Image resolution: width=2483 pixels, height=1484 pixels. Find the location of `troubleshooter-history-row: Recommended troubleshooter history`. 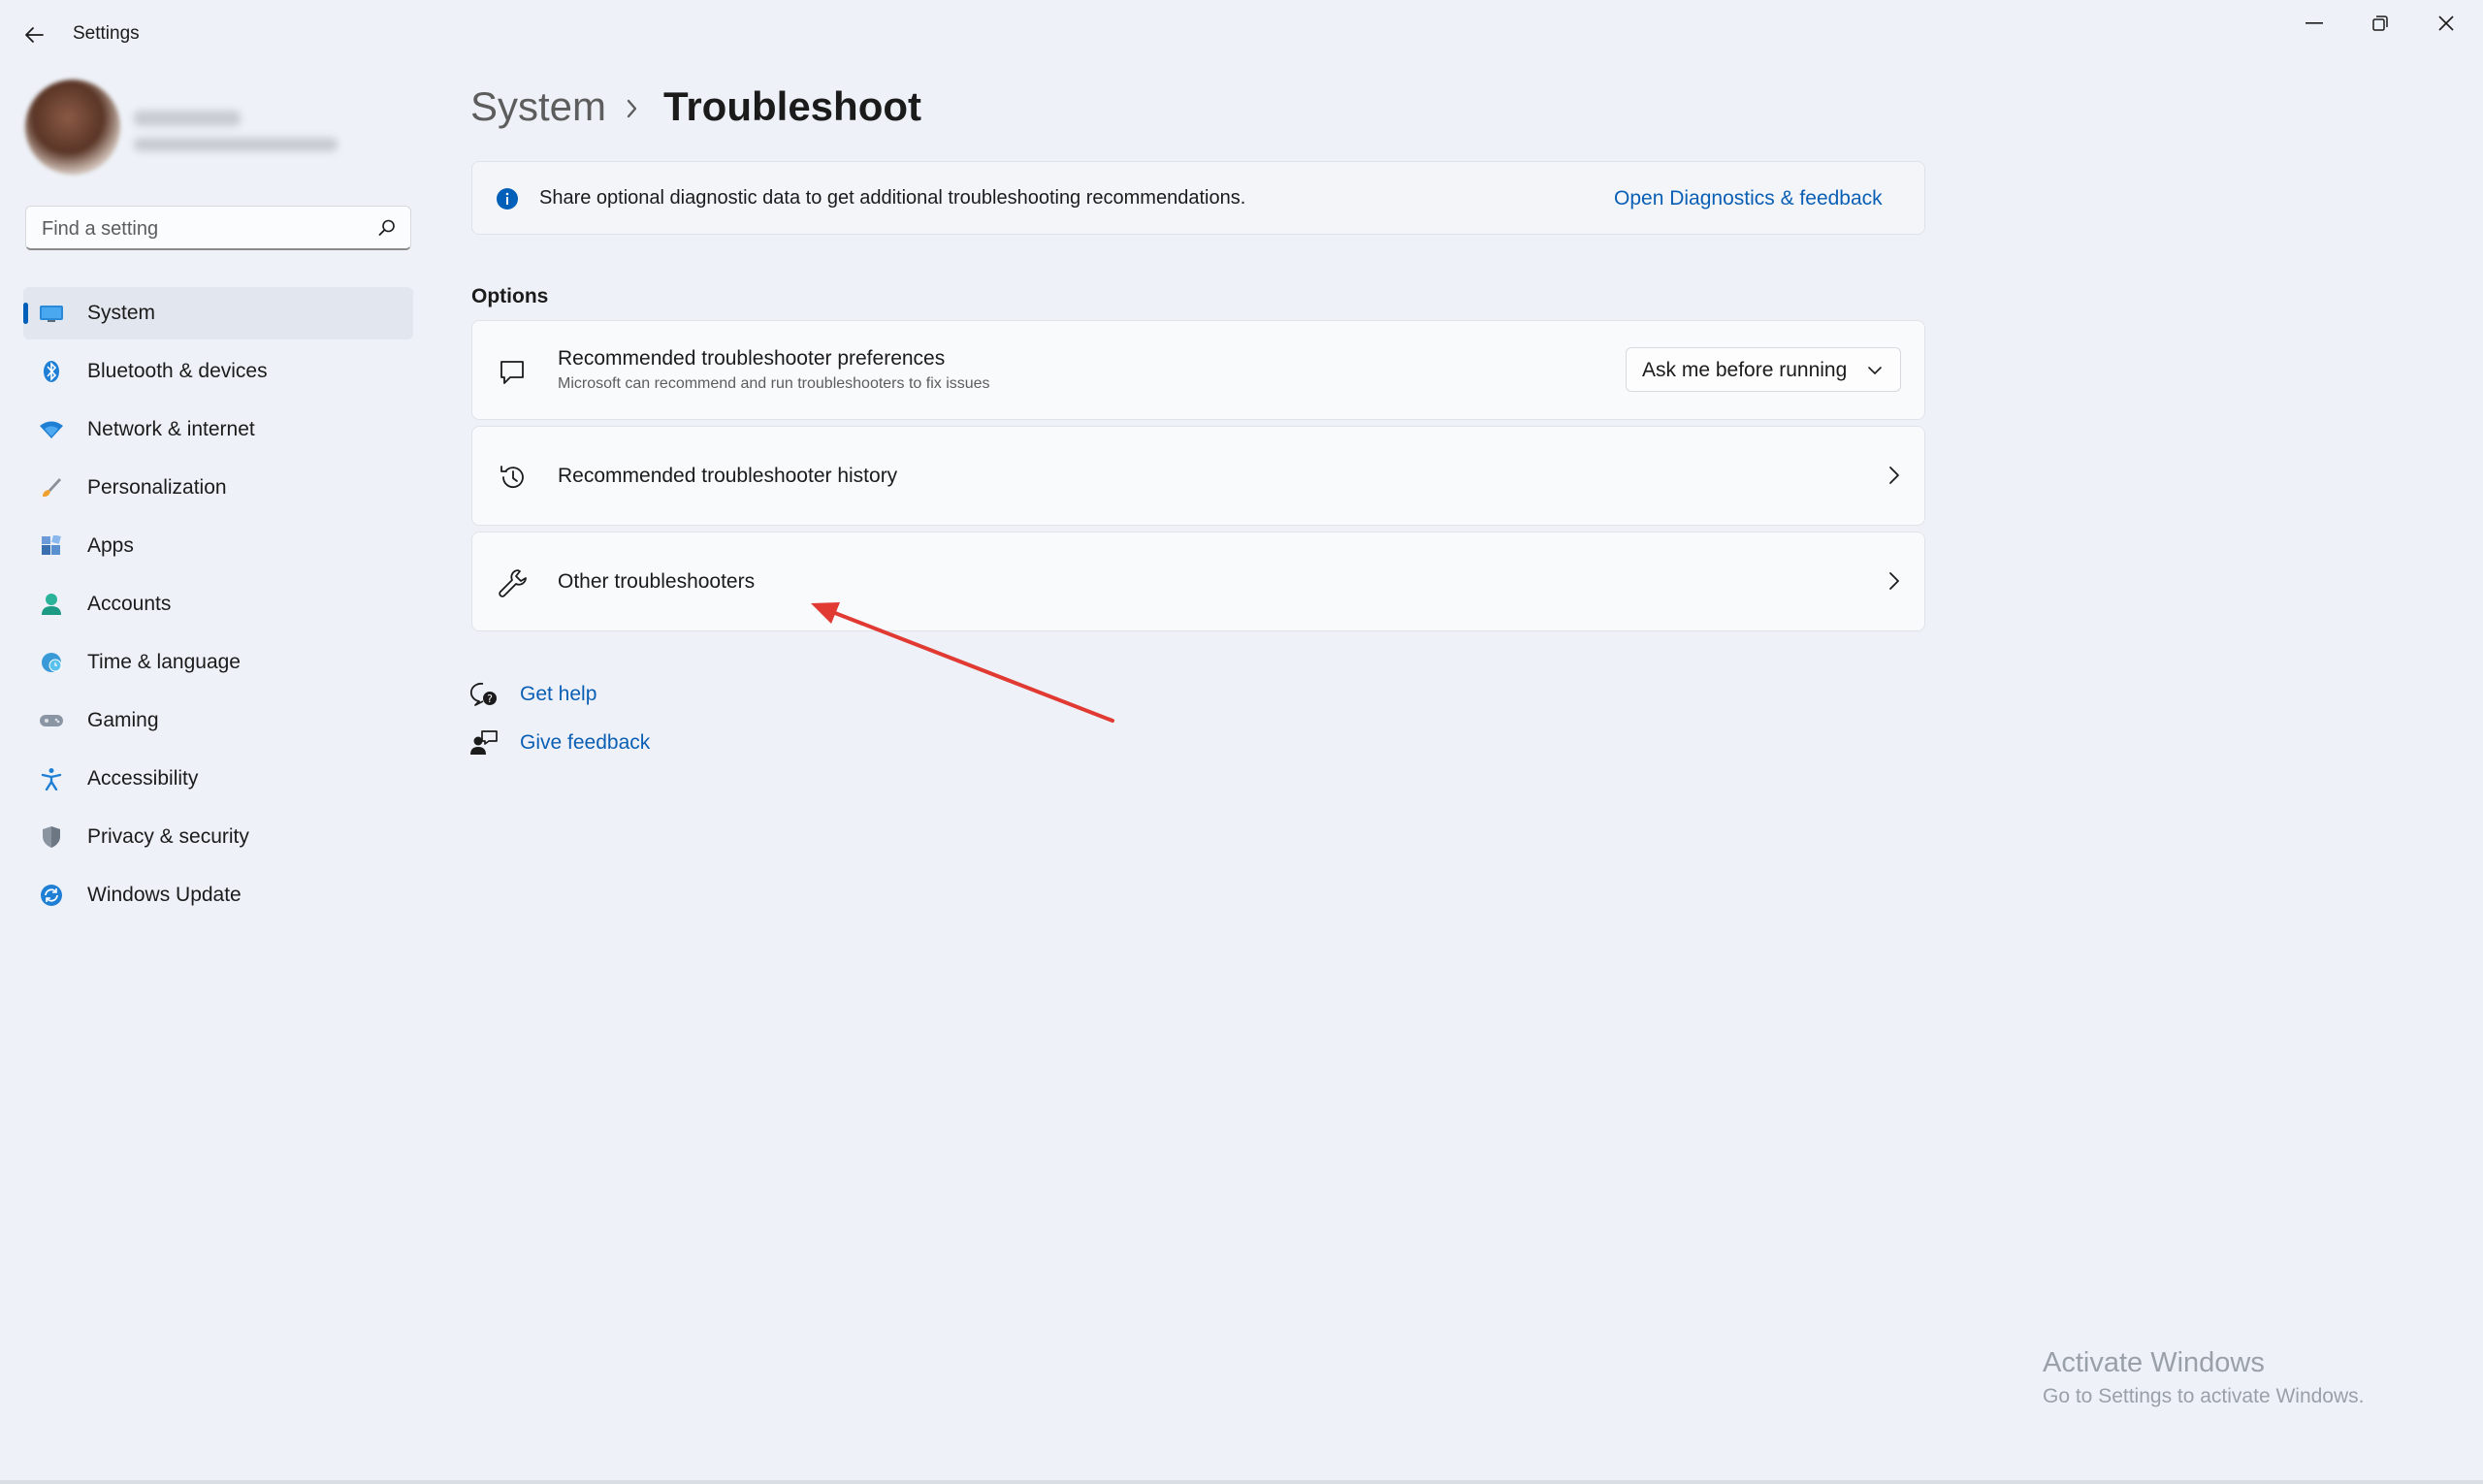

troubleshooter-history-row: Recommended troubleshooter history is located at coordinates (1198, 476).